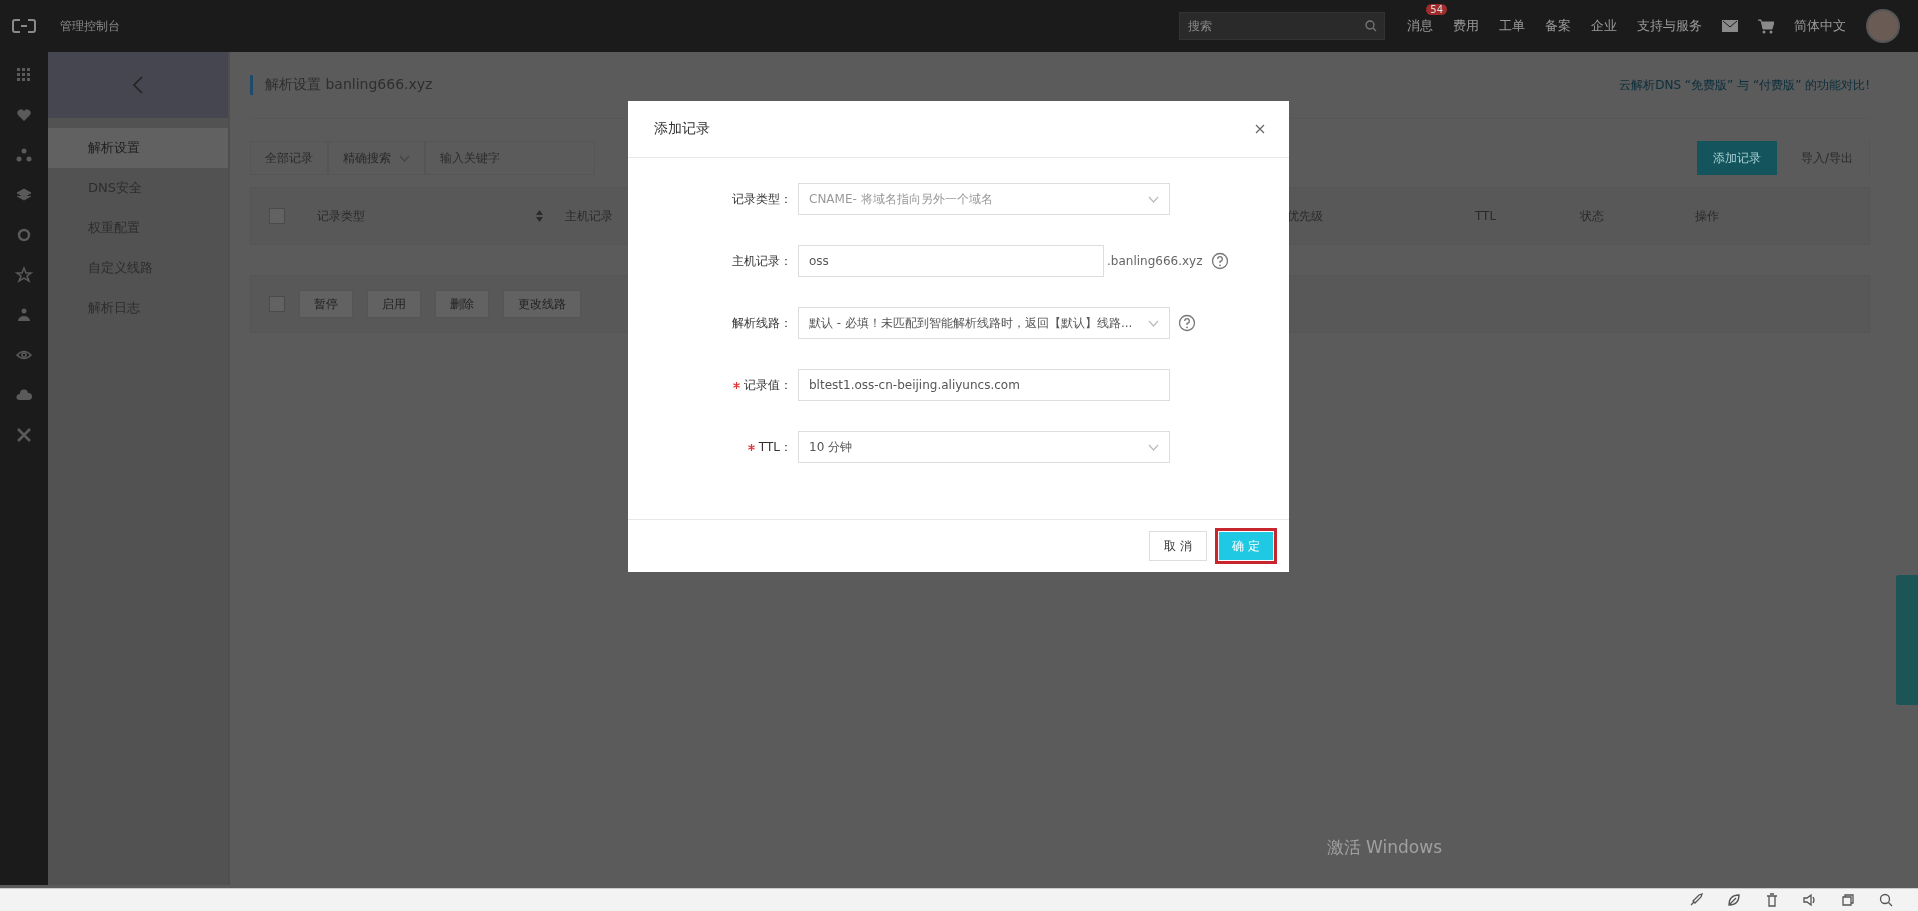  What do you see at coordinates (24, 275) in the screenshot?
I see `star-icon` at bounding box center [24, 275].